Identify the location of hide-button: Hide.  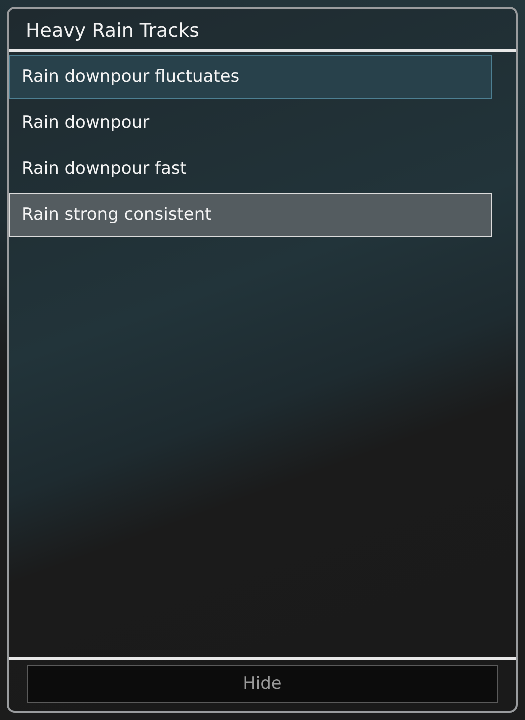
(262, 684).